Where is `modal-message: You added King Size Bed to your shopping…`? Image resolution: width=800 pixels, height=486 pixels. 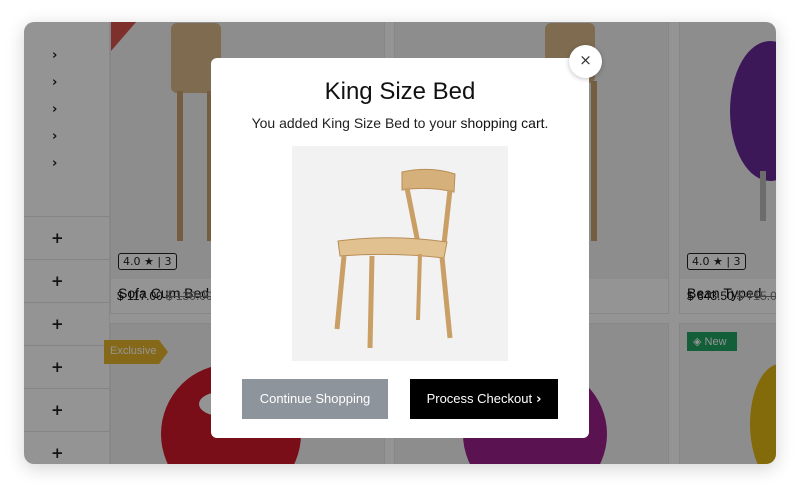
modal-message: You added King Size Bed to your shopping… is located at coordinates (400, 123).